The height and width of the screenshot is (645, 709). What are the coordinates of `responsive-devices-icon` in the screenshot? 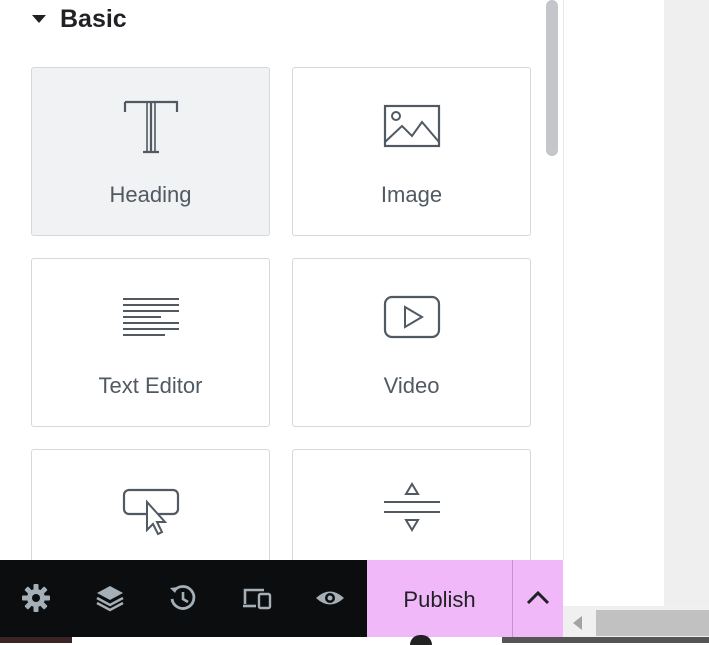 It's located at (257, 600).